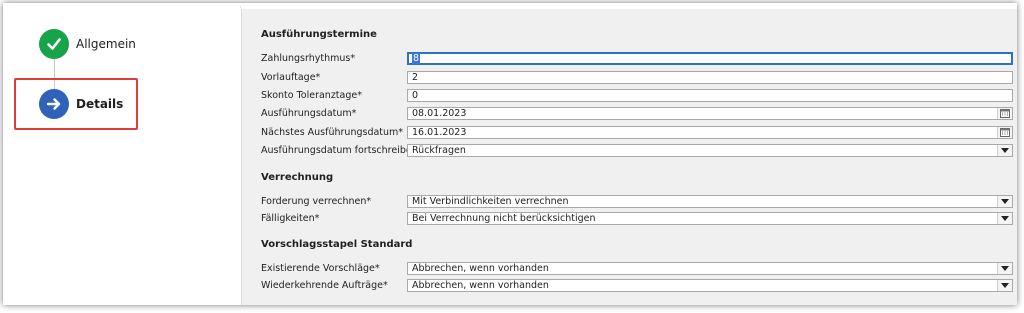 This screenshot has height=313, width=1024. Describe the element at coordinates (504, 218) in the screenshot. I see `field-value: Bei Verrechnung nicht berücksichtigen` at that location.